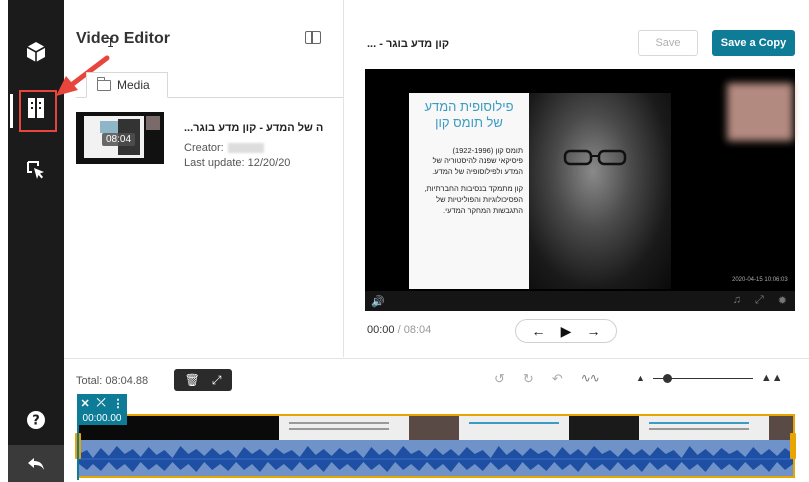 Image resolution: width=809 pixels, height=482 pixels. I want to click on creator-name-redacted, so click(245, 148).